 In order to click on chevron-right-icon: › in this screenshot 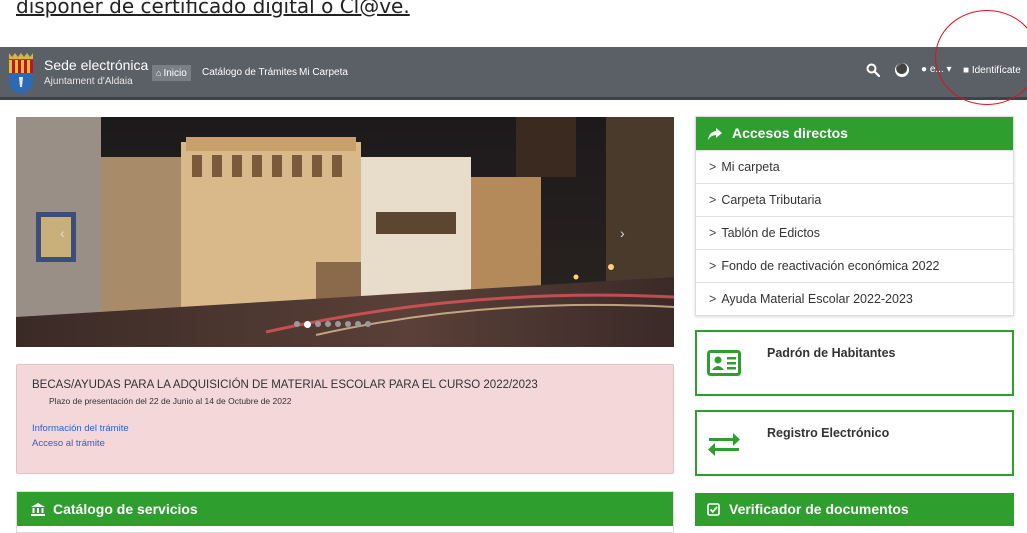, I will do `click(622, 233)`.